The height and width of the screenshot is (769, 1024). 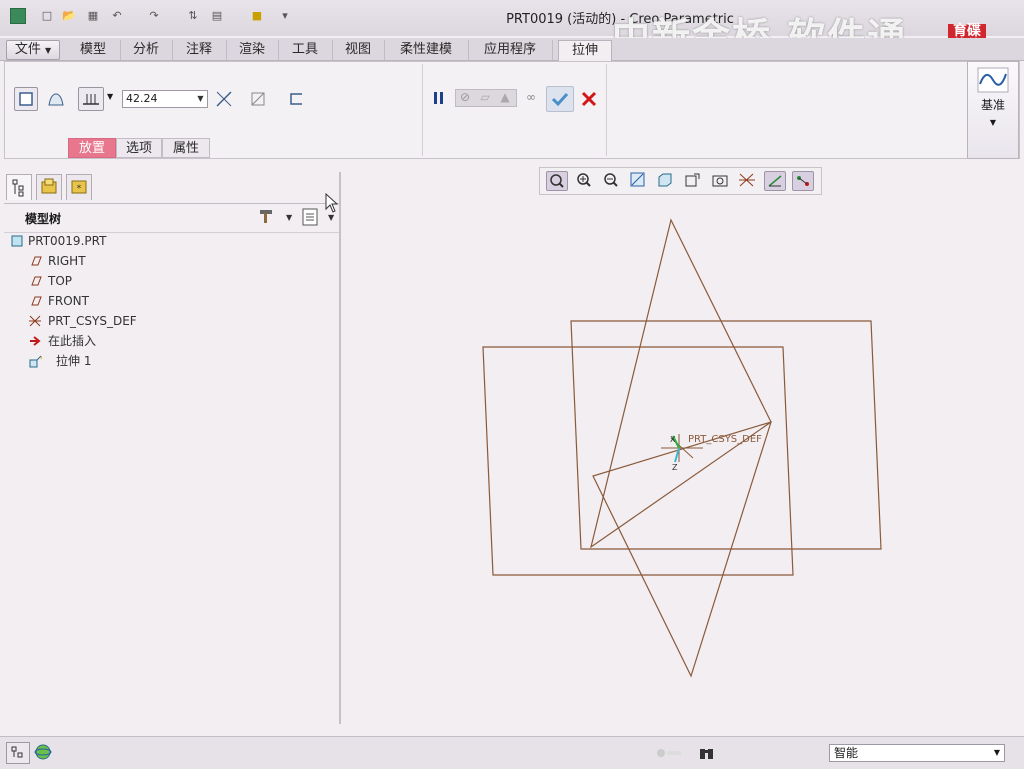 I want to click on folder-icon, so click(x=49, y=186).